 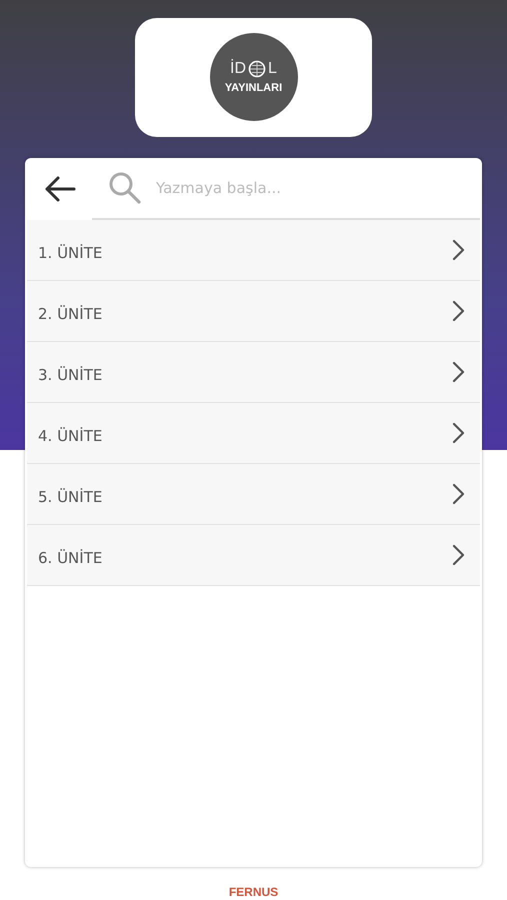 I want to click on logo-text: İD, so click(x=238, y=69).